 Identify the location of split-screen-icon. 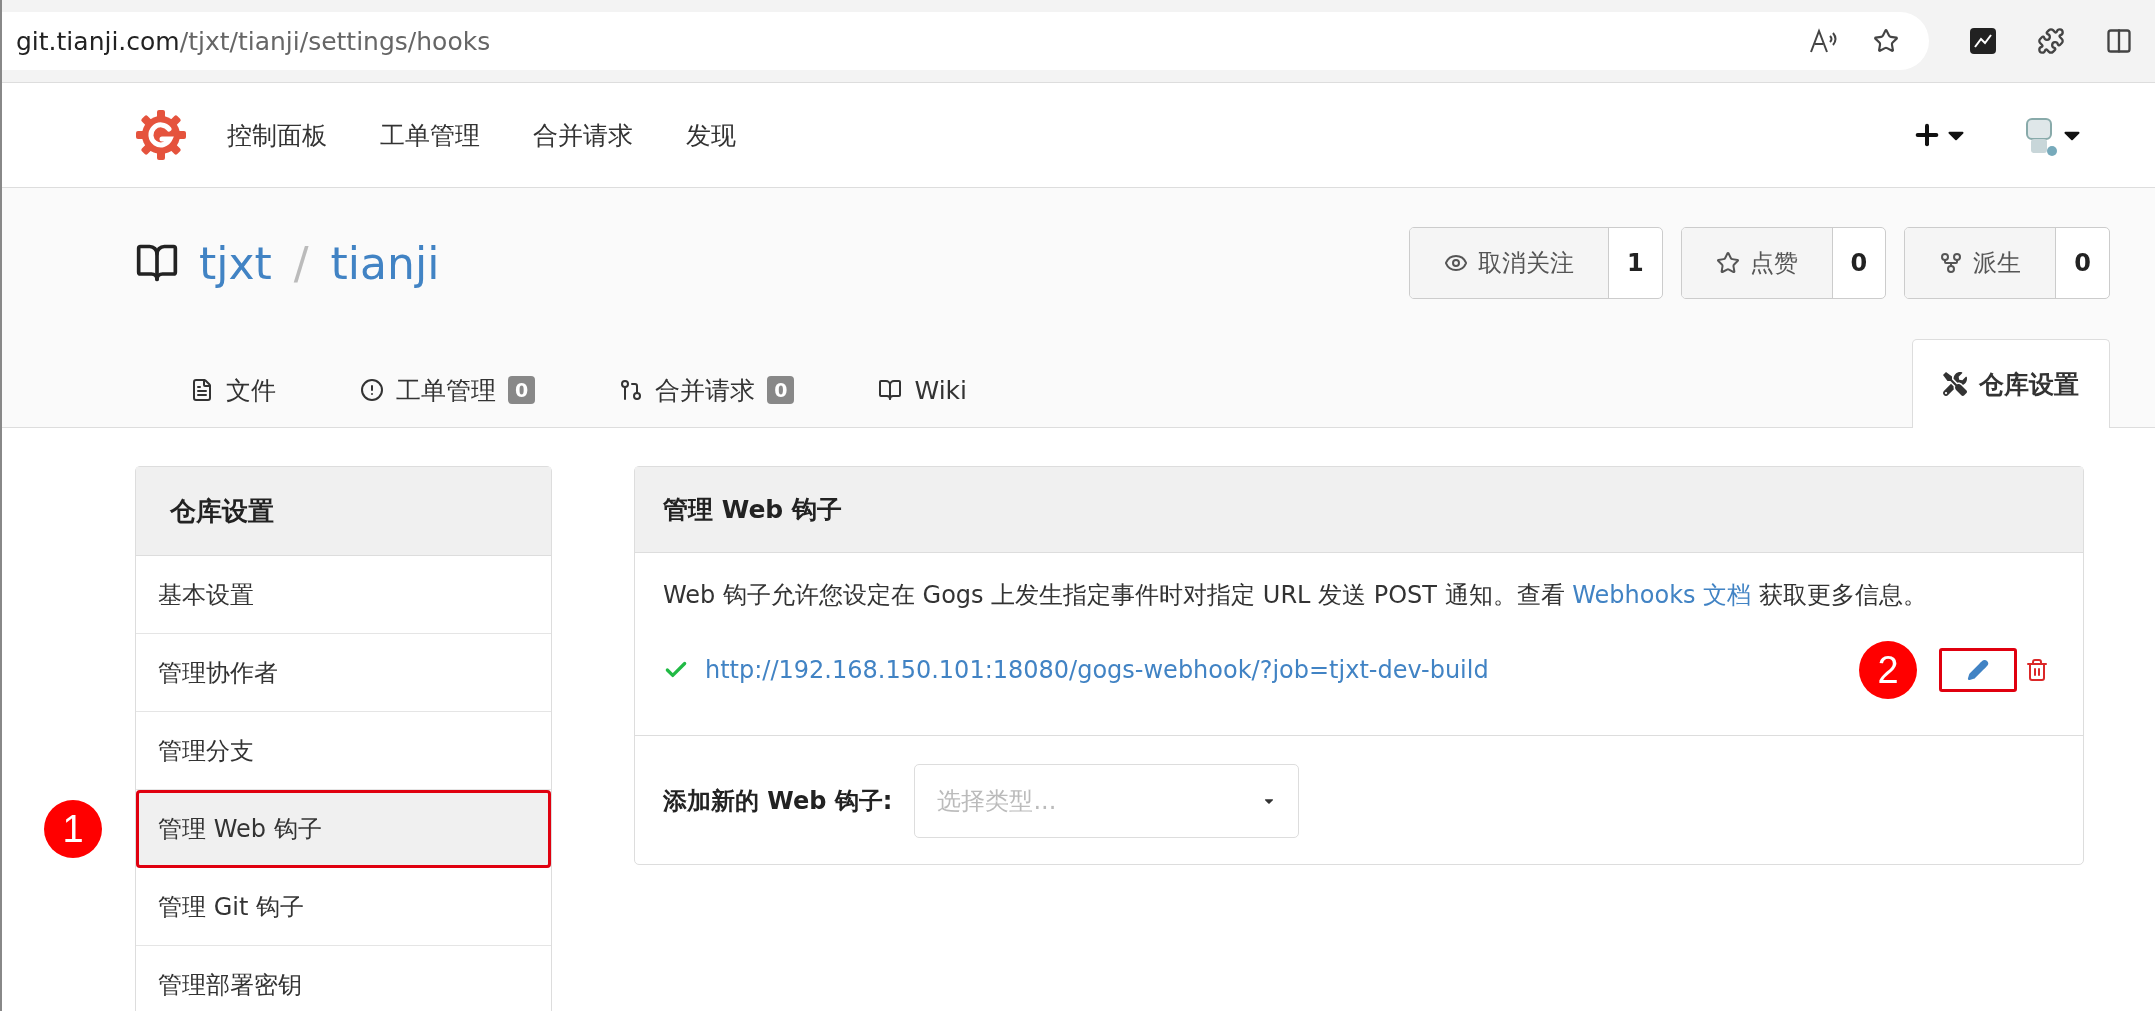
(2119, 41).